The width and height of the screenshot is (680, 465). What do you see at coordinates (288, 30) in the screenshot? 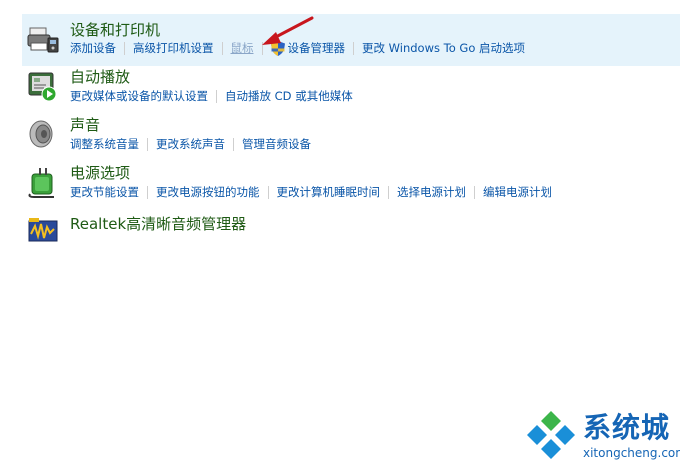
I see `red-arrow-icon` at bounding box center [288, 30].